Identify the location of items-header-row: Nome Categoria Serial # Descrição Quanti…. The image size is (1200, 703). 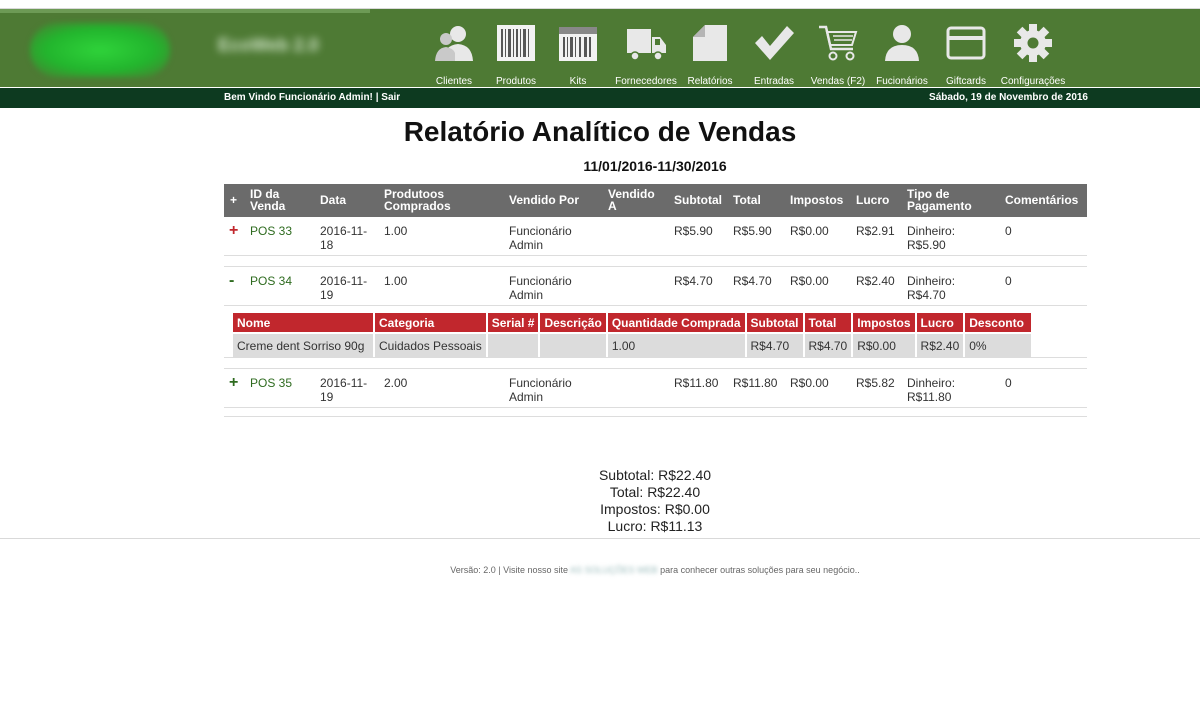
(632, 322).